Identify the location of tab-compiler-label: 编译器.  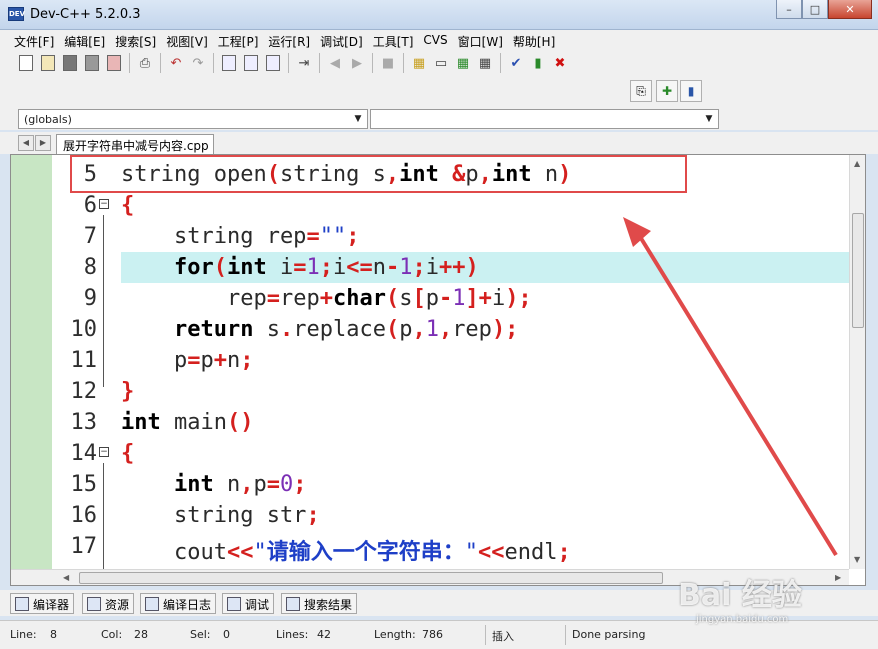
(51, 605).